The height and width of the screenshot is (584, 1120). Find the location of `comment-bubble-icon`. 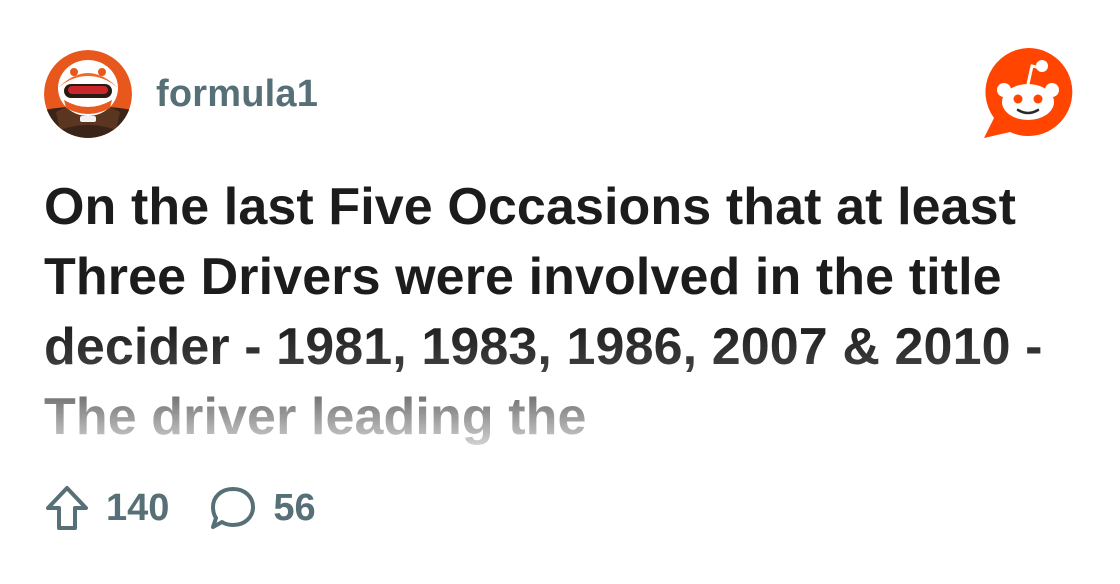

comment-bubble-icon is located at coordinates (233, 508).